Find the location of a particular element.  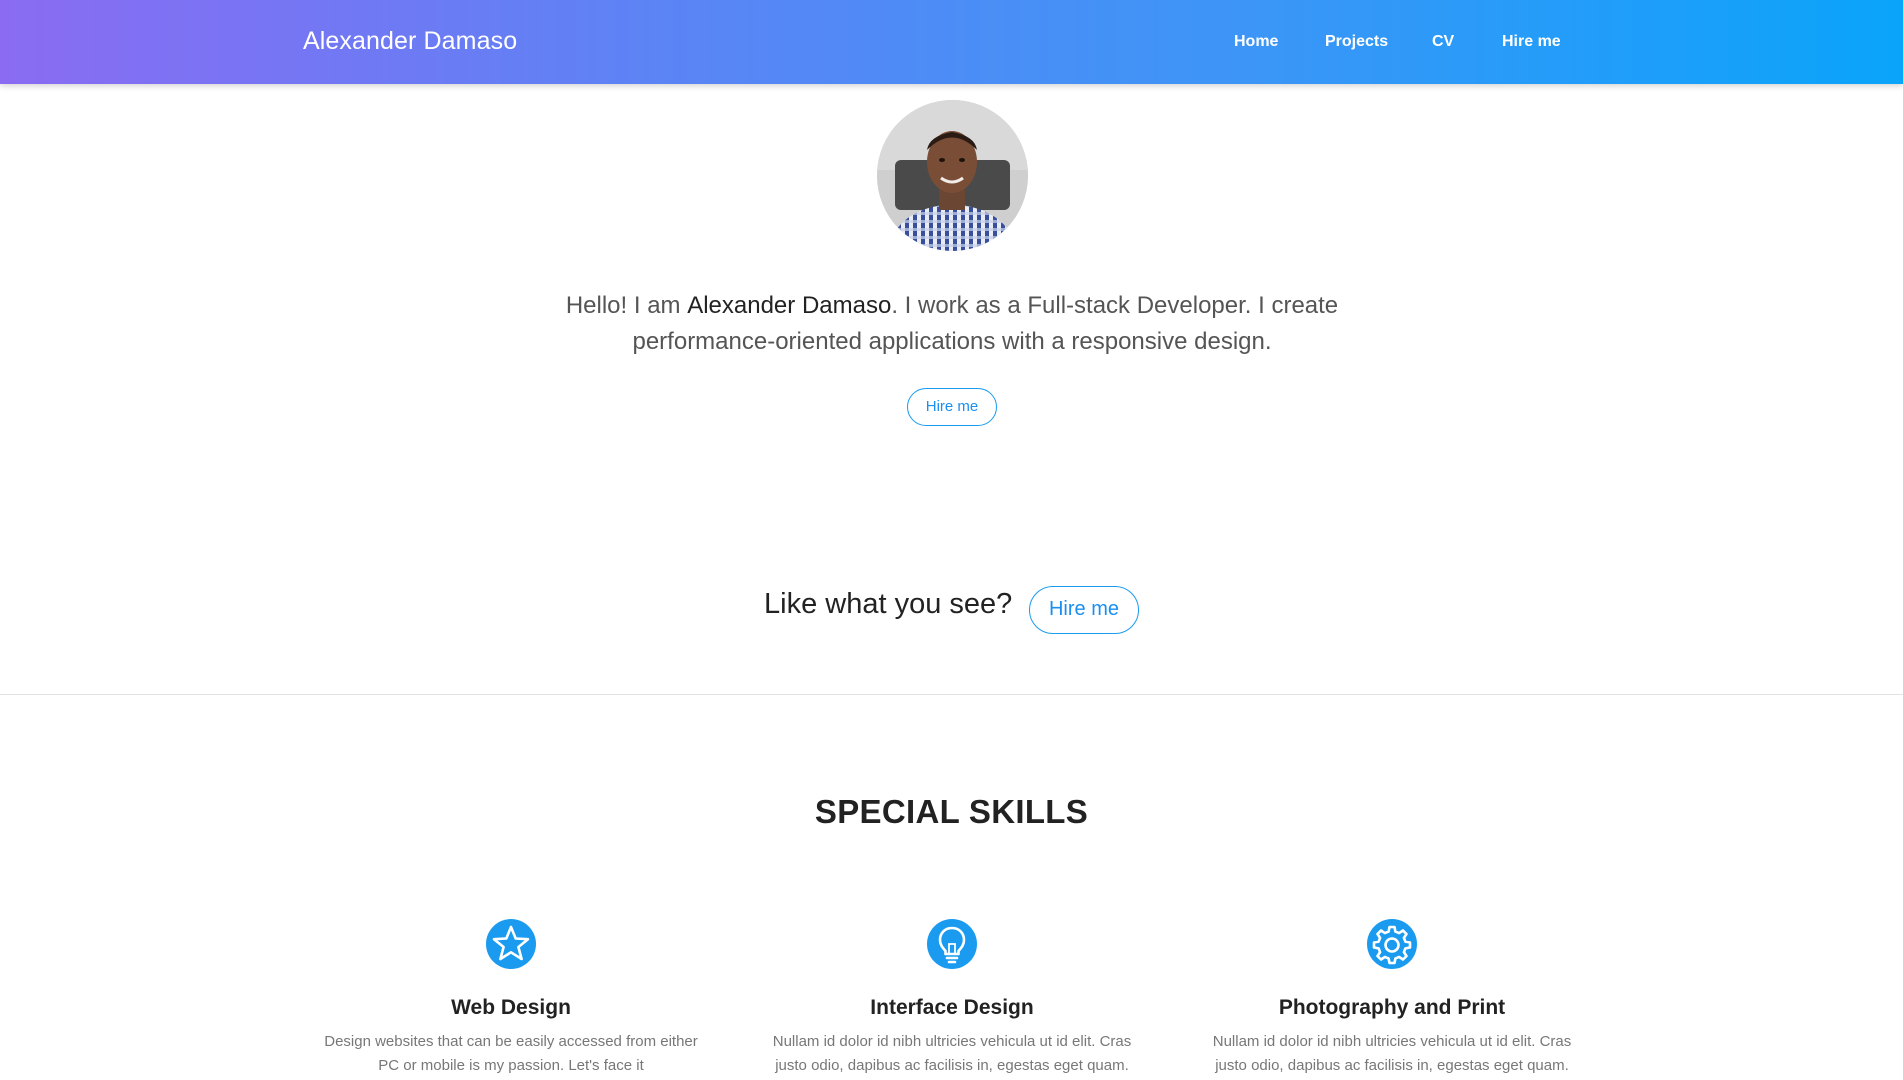

intro-name: Alexander Damaso is located at coordinates (789, 305).